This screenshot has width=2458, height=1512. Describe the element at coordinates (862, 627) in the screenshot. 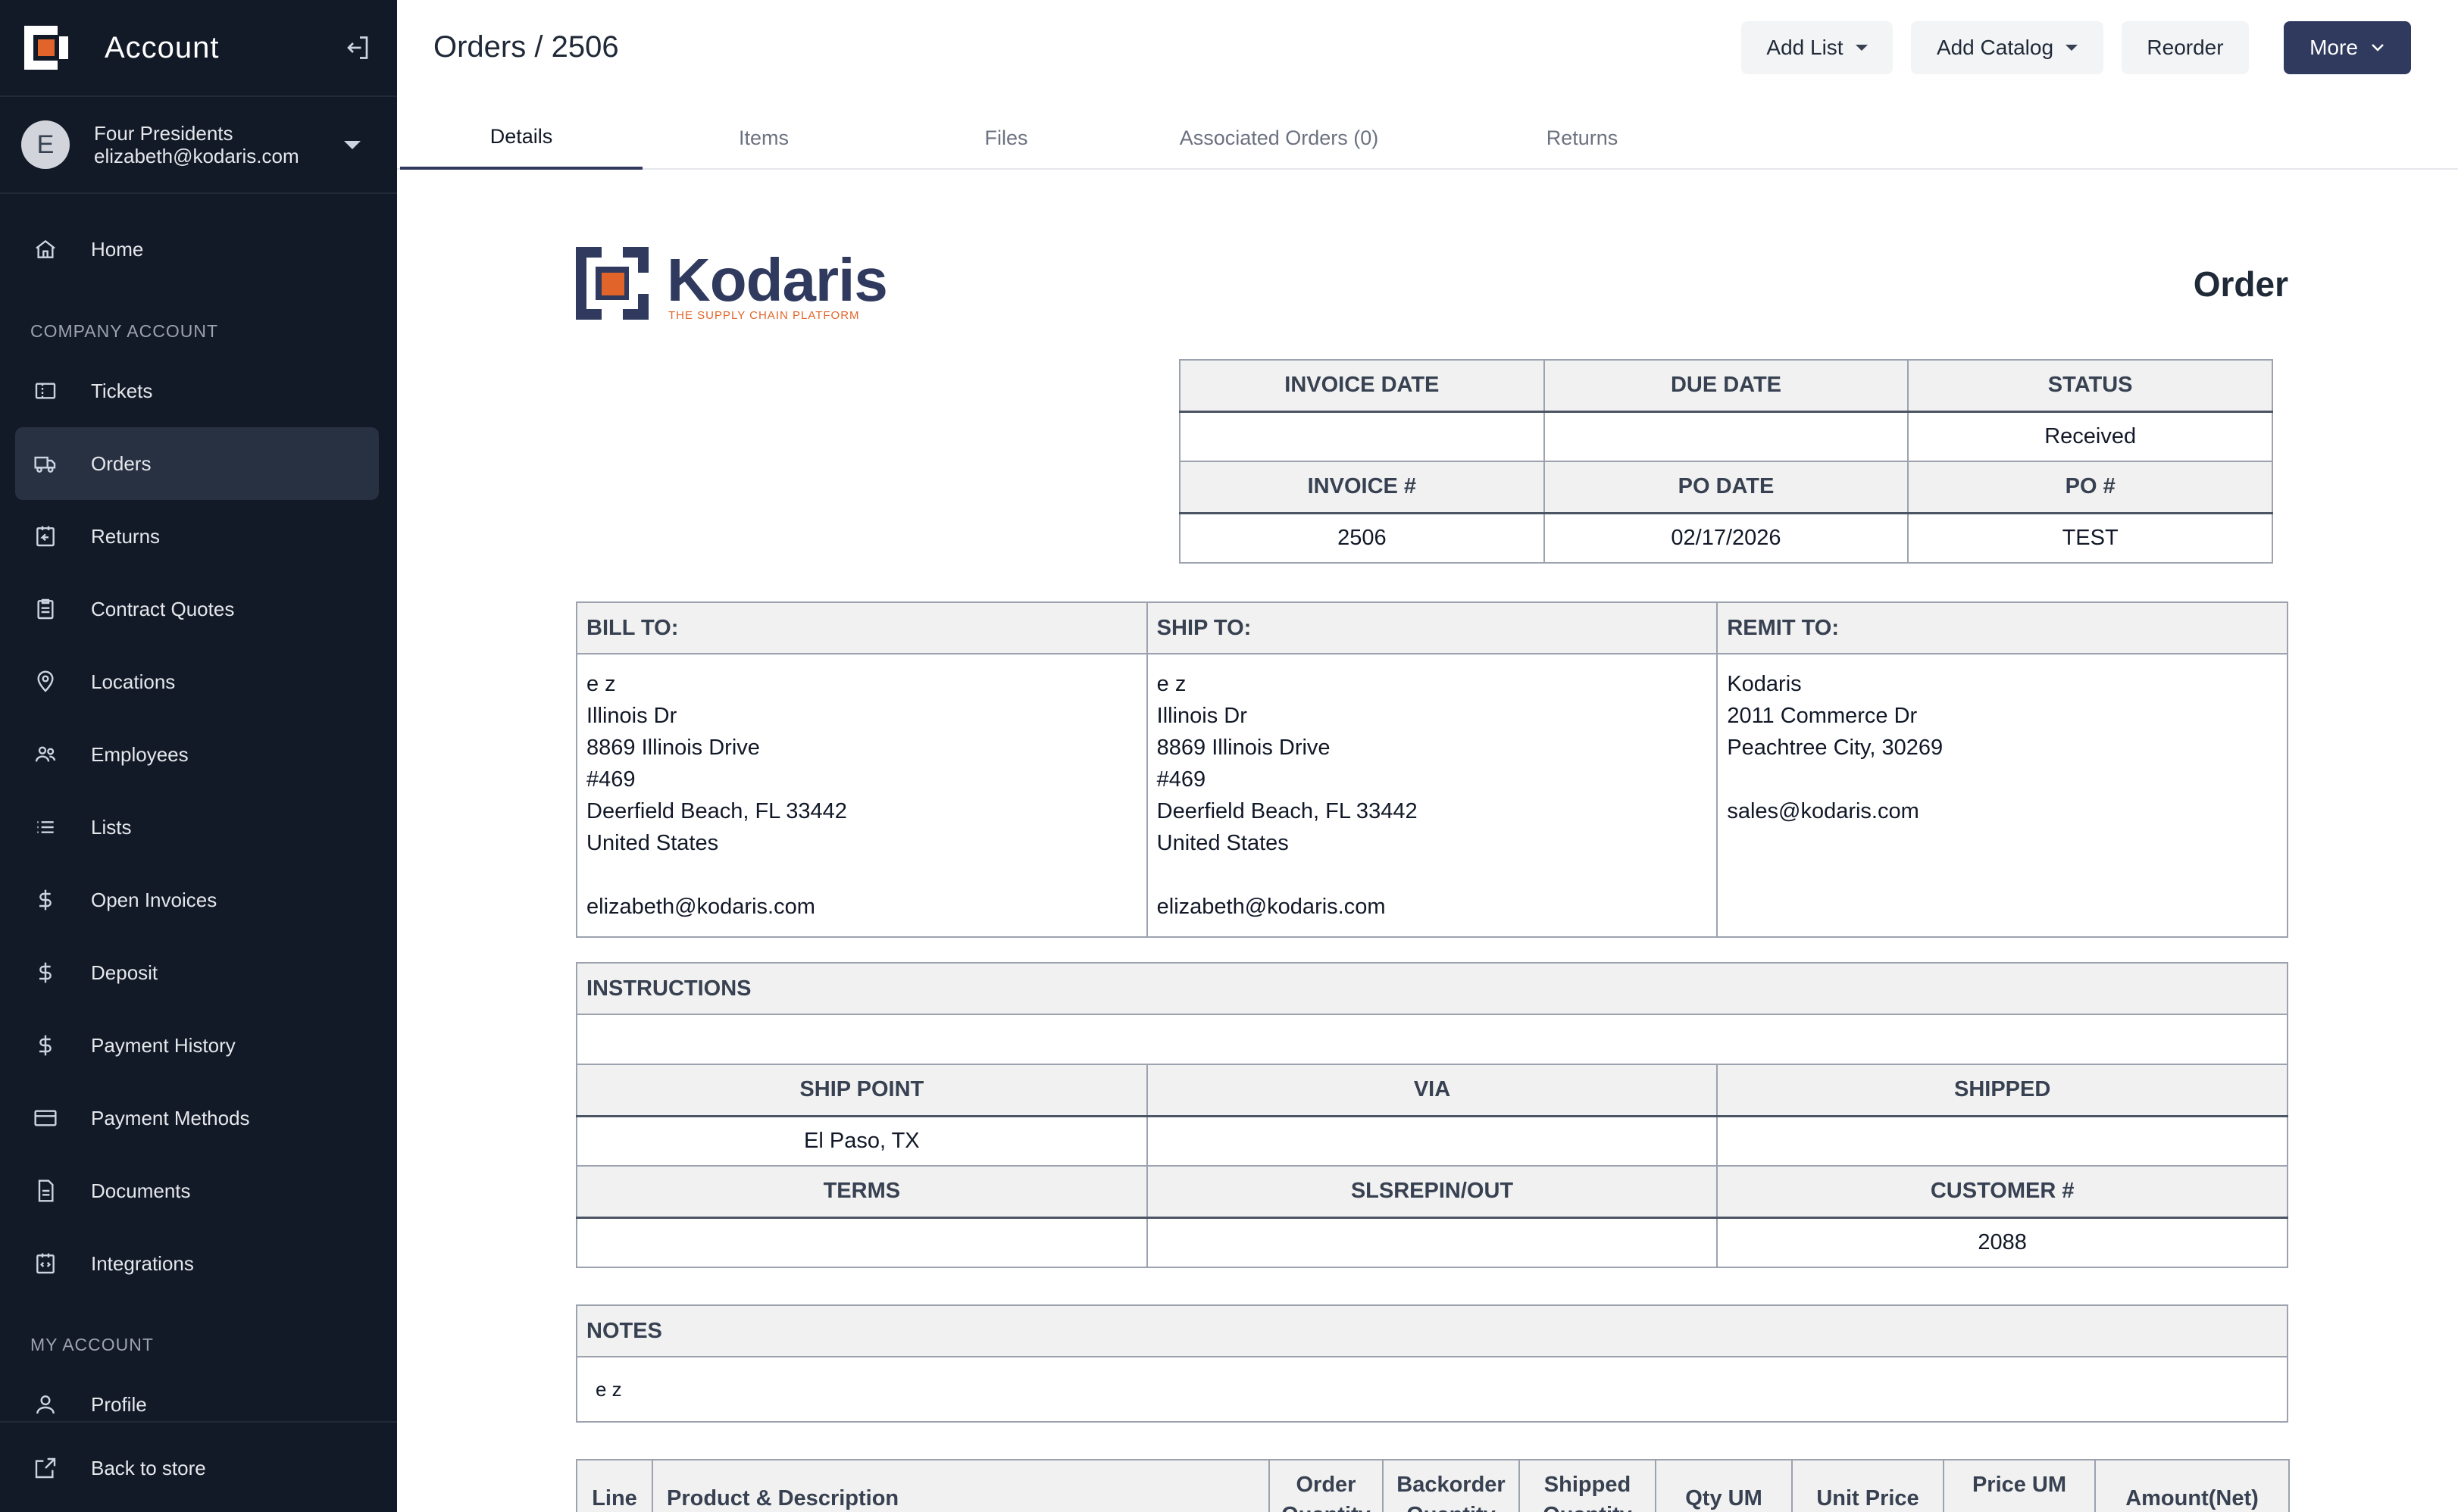

I see `bill-to-label: BILL TO:` at that location.